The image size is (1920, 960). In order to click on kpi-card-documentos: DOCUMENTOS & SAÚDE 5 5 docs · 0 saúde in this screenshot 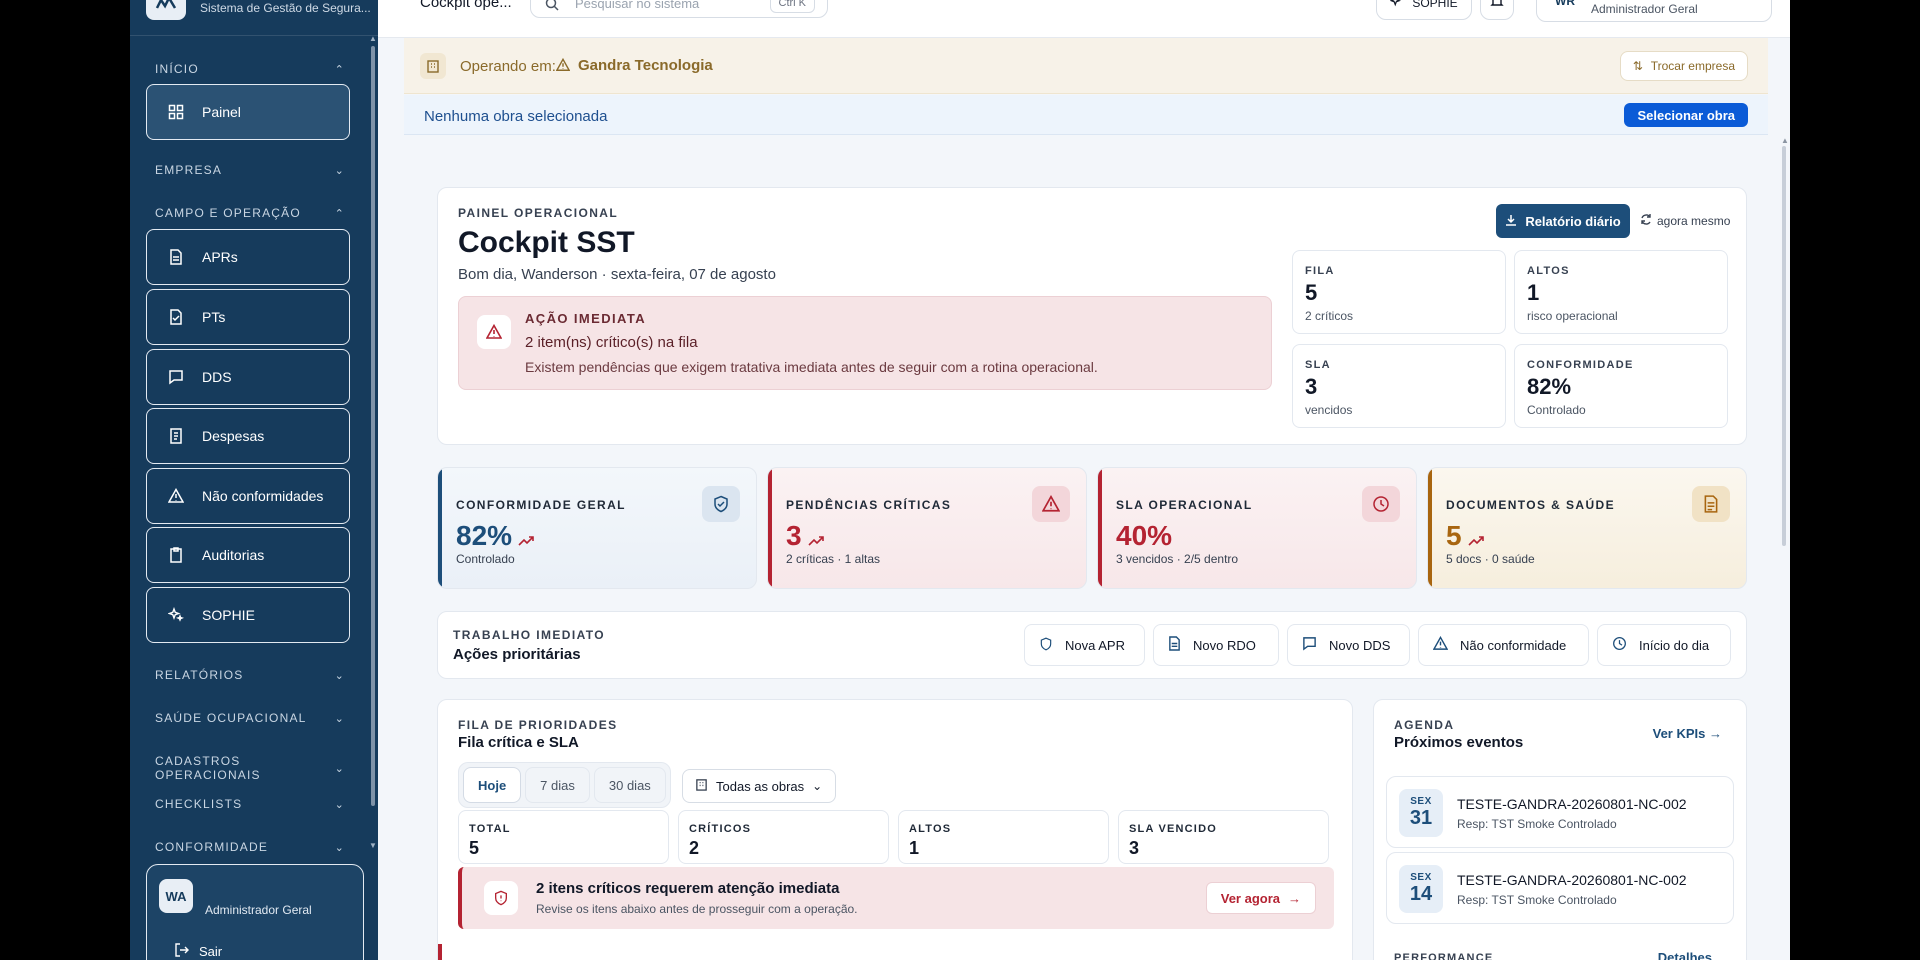, I will do `click(1587, 528)`.